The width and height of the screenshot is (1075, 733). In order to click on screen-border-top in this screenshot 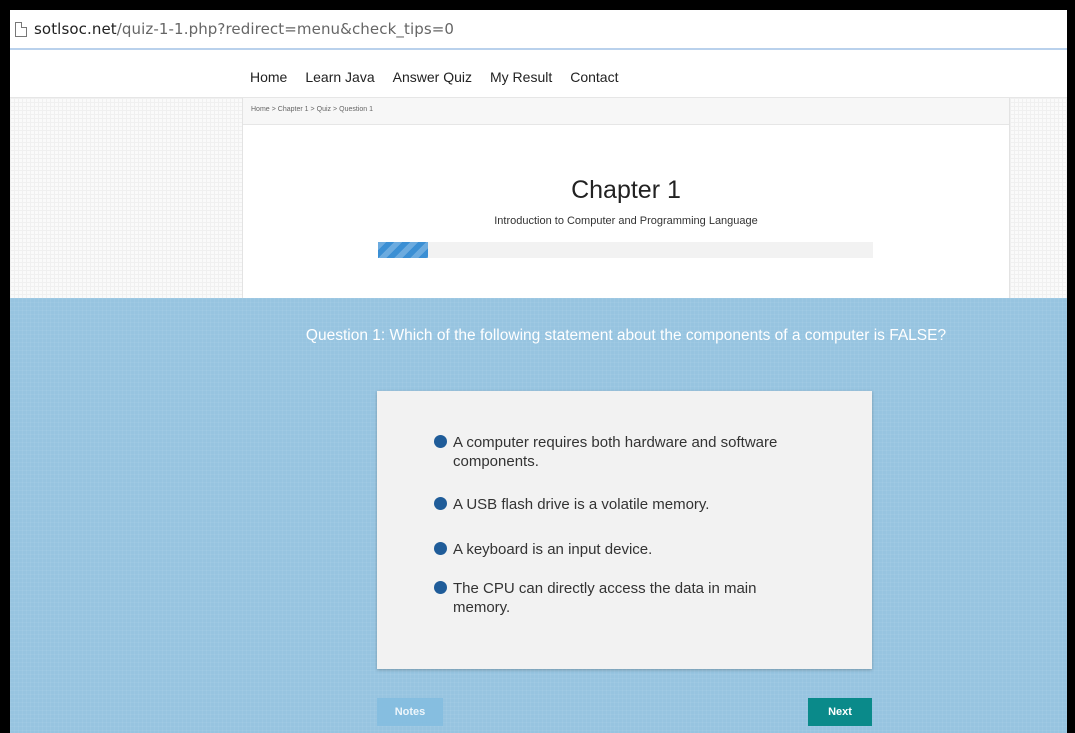, I will do `click(537, 5)`.